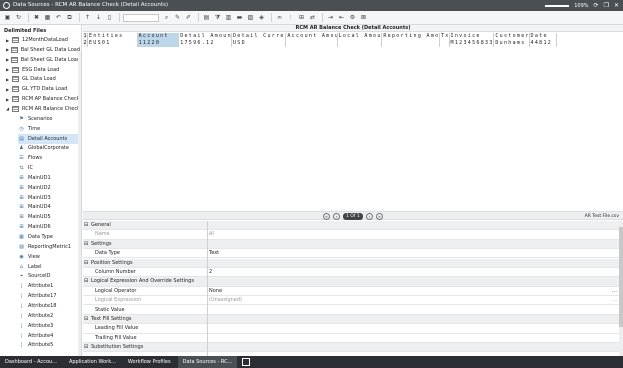 This screenshot has width=623, height=368. What do you see at coordinates (87, 17) in the screenshot?
I see `arrow-up-icon: ↑` at bounding box center [87, 17].